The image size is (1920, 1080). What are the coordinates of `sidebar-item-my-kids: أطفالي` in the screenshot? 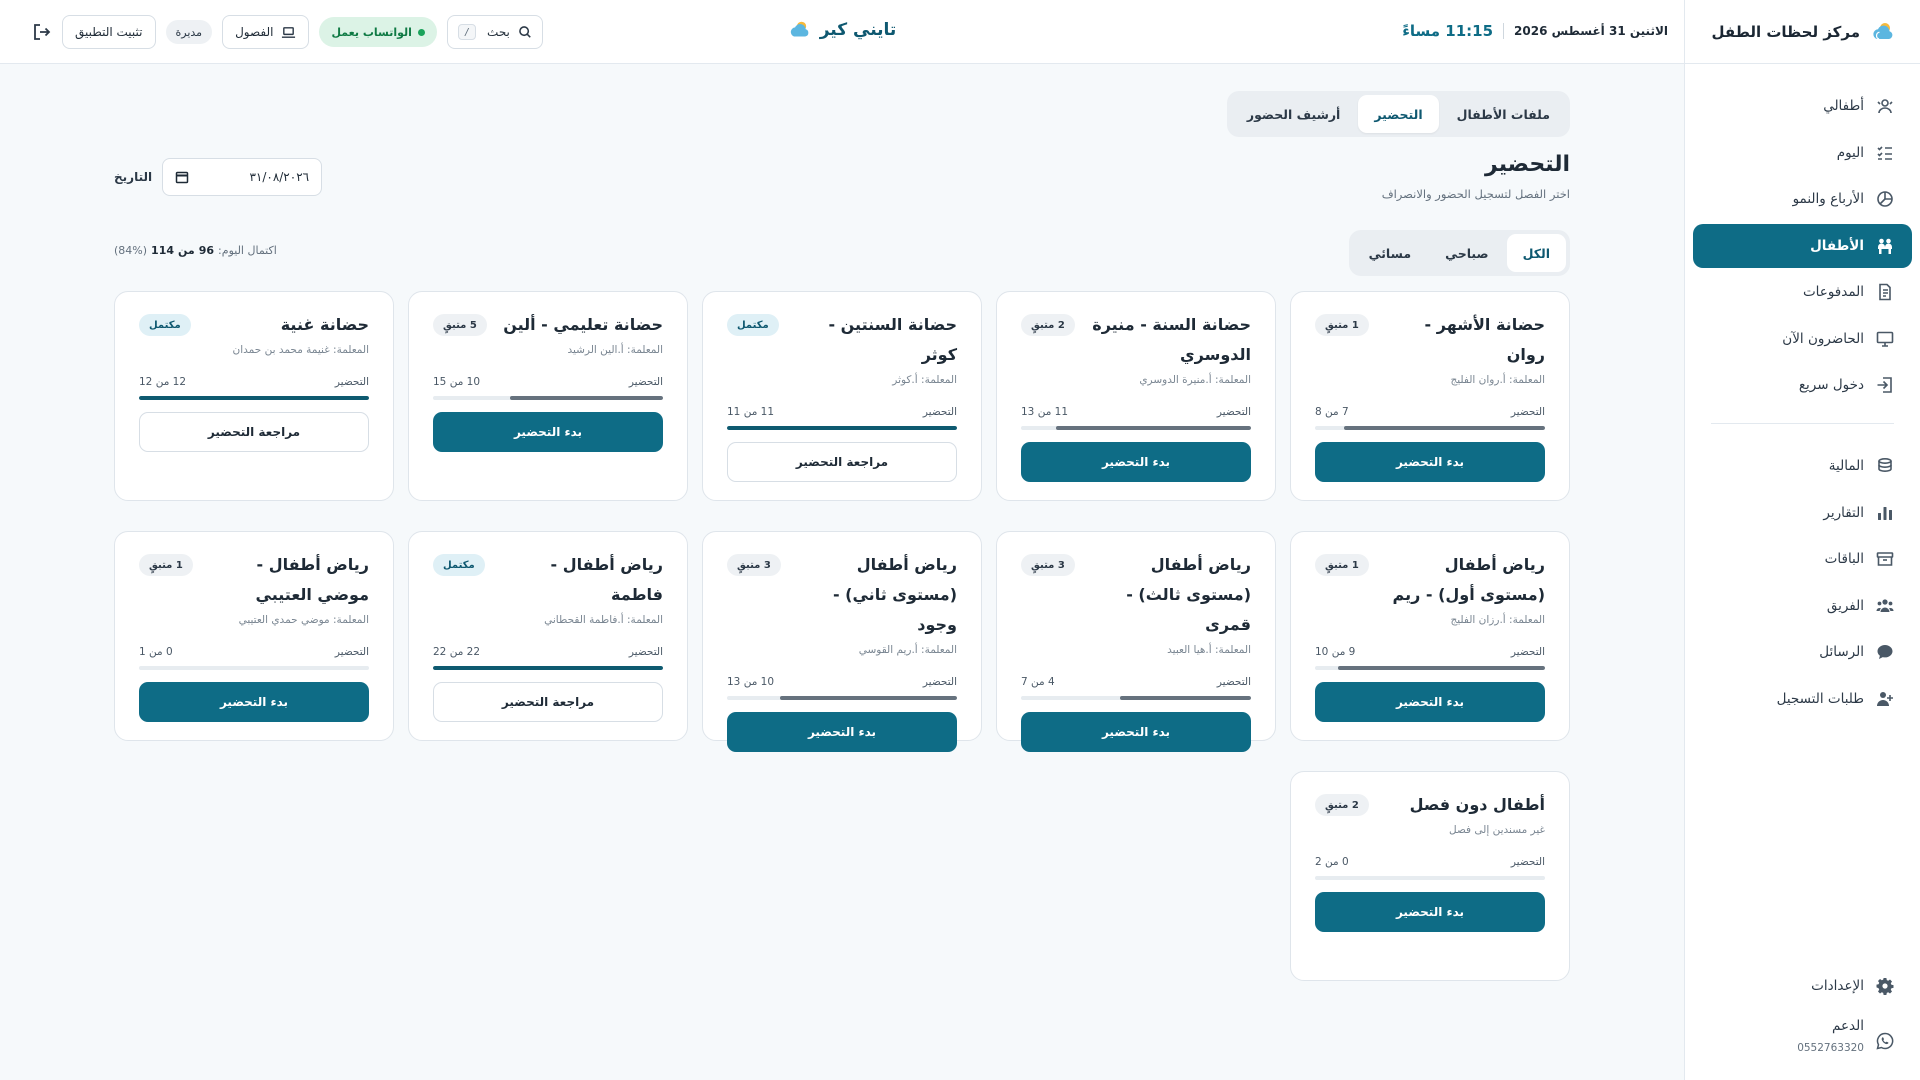 It's located at (1802, 106).